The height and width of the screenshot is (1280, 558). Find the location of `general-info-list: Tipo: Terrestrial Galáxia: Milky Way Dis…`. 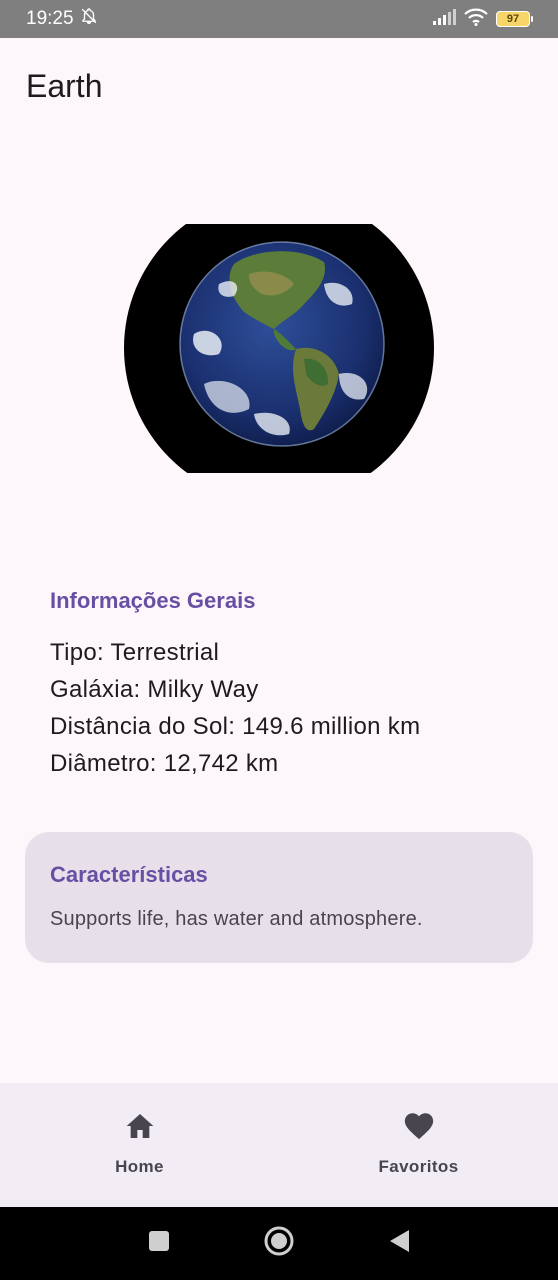

general-info-list: Tipo: Terrestrial Galáxia: Milky Way Dis… is located at coordinates (285, 708).